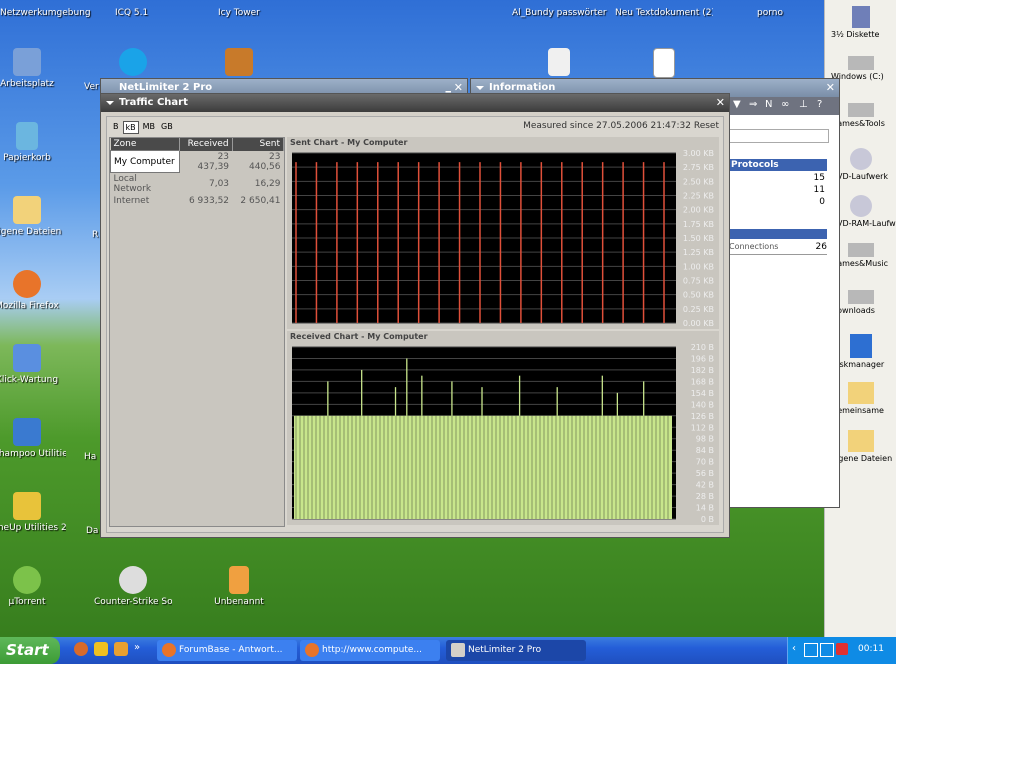 The height and width of the screenshot is (768, 1024). Describe the element at coordinates (778, 165) in the screenshot. I see `protocols-header: Protocols` at that location.